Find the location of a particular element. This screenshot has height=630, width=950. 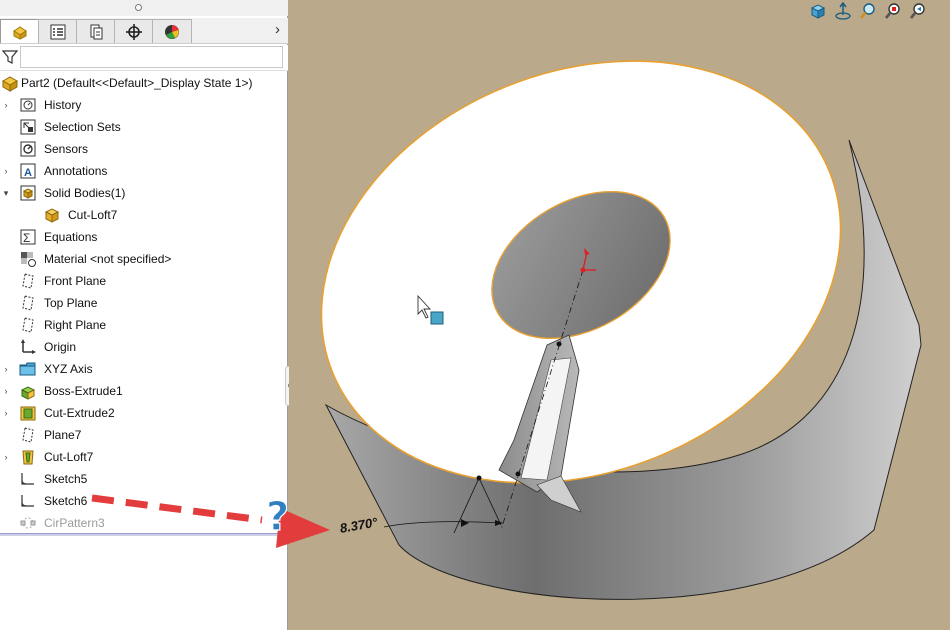

cut-loft-icon is located at coordinates (28, 457).